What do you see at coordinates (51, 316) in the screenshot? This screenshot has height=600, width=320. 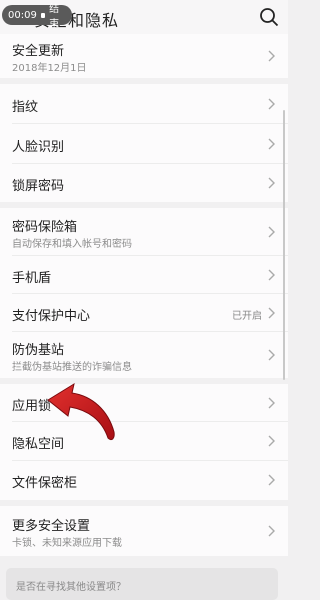 I see `setting-label: 支付保护中心` at bounding box center [51, 316].